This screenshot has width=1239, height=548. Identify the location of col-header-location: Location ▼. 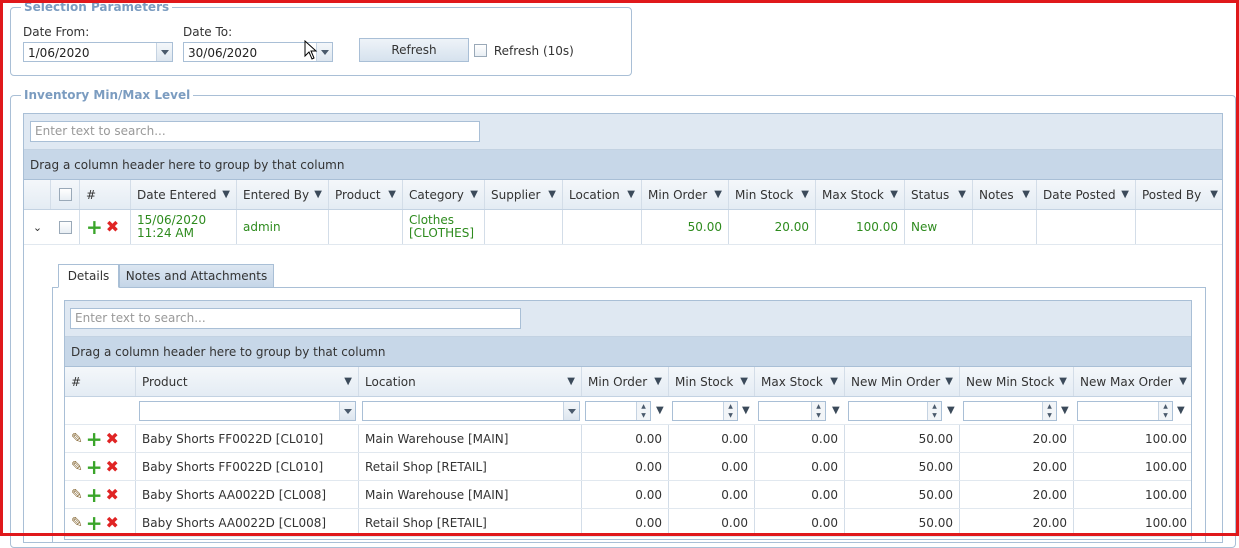
(602, 194).